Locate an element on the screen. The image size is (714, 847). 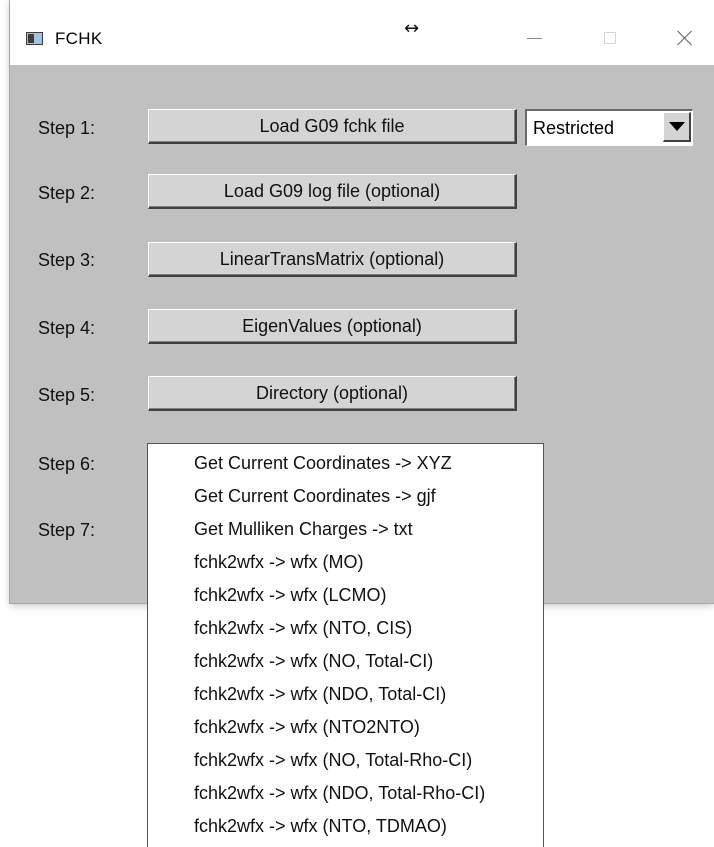
step-3-label: Step 3: is located at coordinates (67, 260).